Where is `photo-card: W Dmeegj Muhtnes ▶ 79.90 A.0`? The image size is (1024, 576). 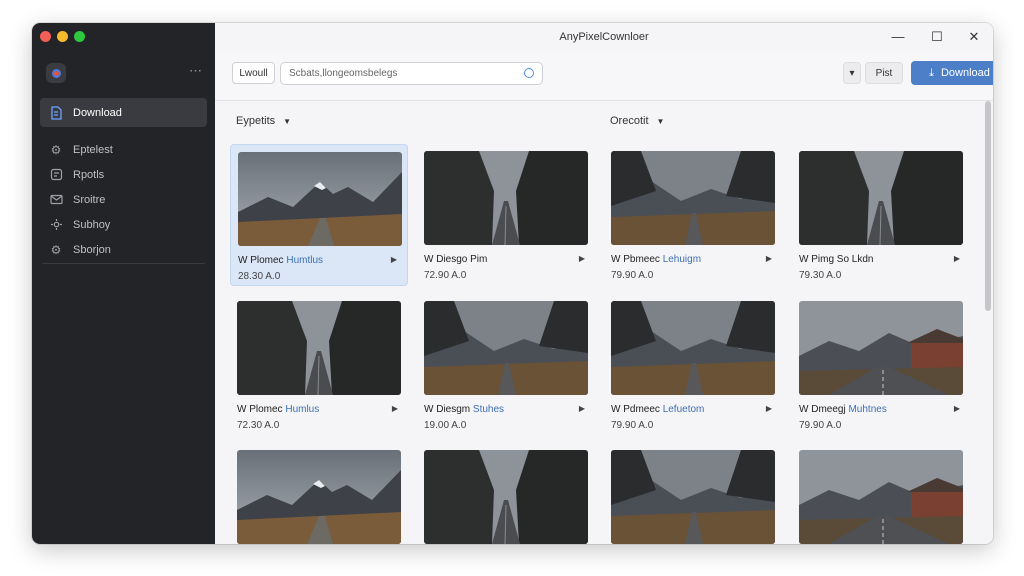
photo-card: W Dmeegj Muhtnes ▶ 79.90 A.0 is located at coordinates (881, 365).